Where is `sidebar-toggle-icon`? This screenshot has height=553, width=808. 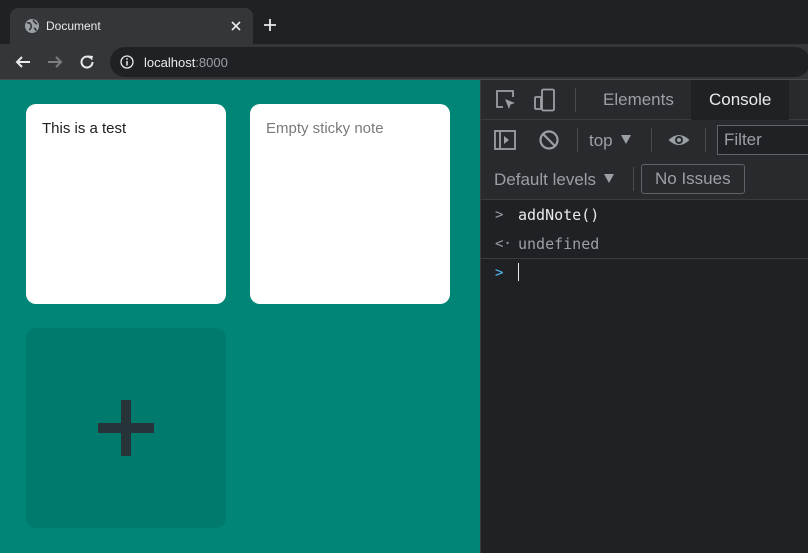 sidebar-toggle-icon is located at coordinates (505, 140).